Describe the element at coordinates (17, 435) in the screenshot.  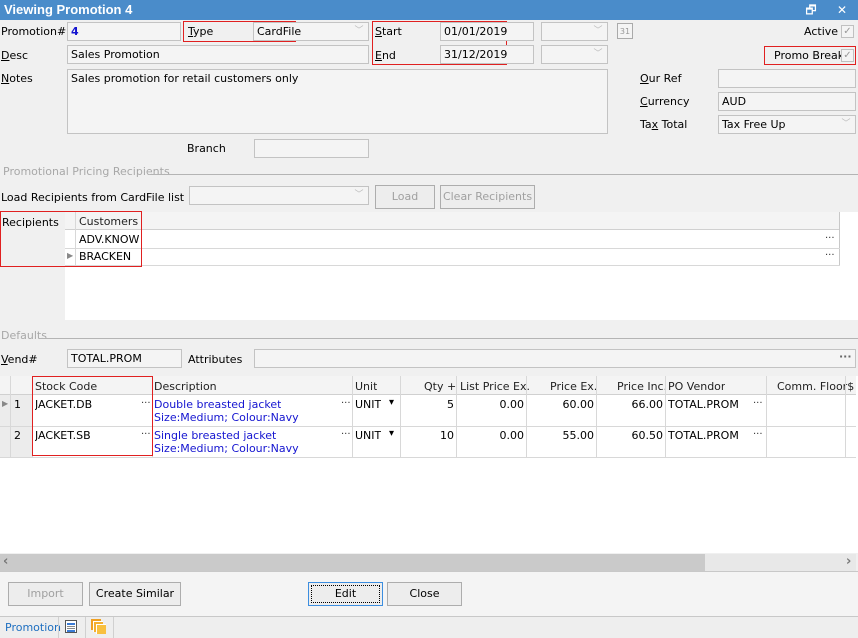
I see `row-number: 2` at that location.